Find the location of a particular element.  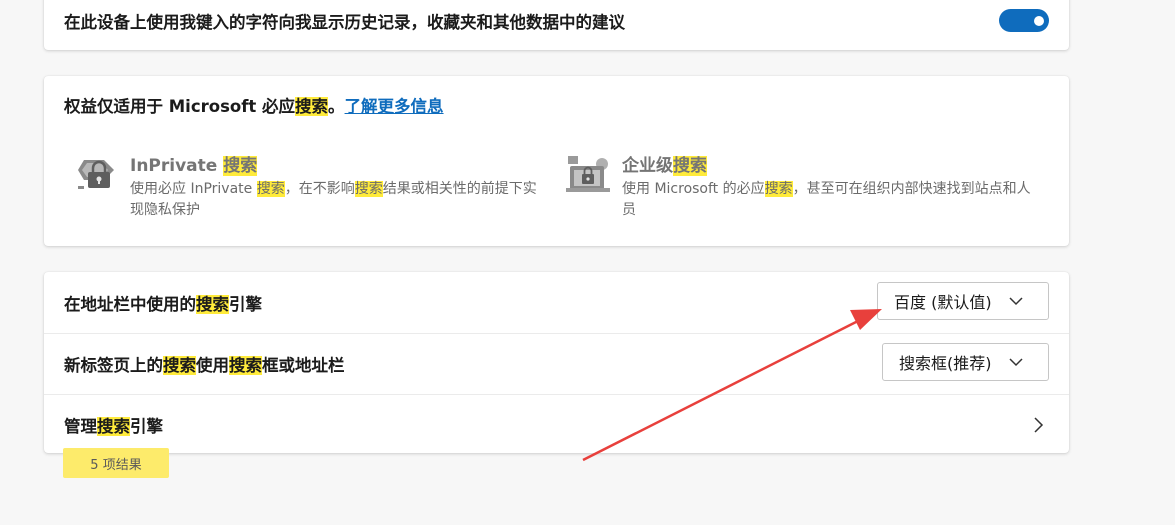

address-bar-label-hl: 搜索 is located at coordinates (212, 304).